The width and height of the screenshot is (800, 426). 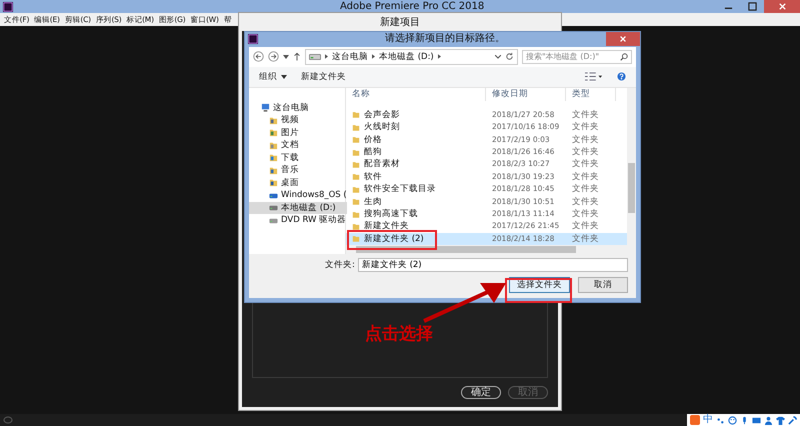 What do you see at coordinates (298, 195) in the screenshot?
I see `sidebar-item: Windows8_OS (` at bounding box center [298, 195].